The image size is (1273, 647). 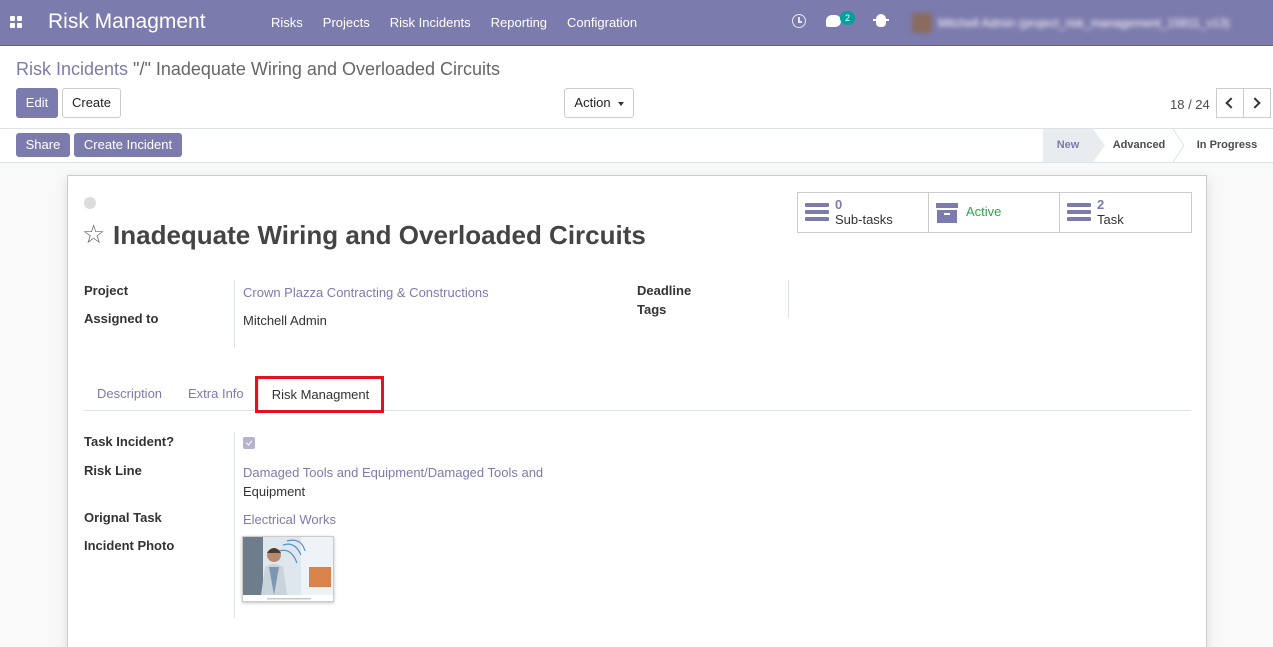 I want to click on task-count: 2, so click(x=1101, y=204).